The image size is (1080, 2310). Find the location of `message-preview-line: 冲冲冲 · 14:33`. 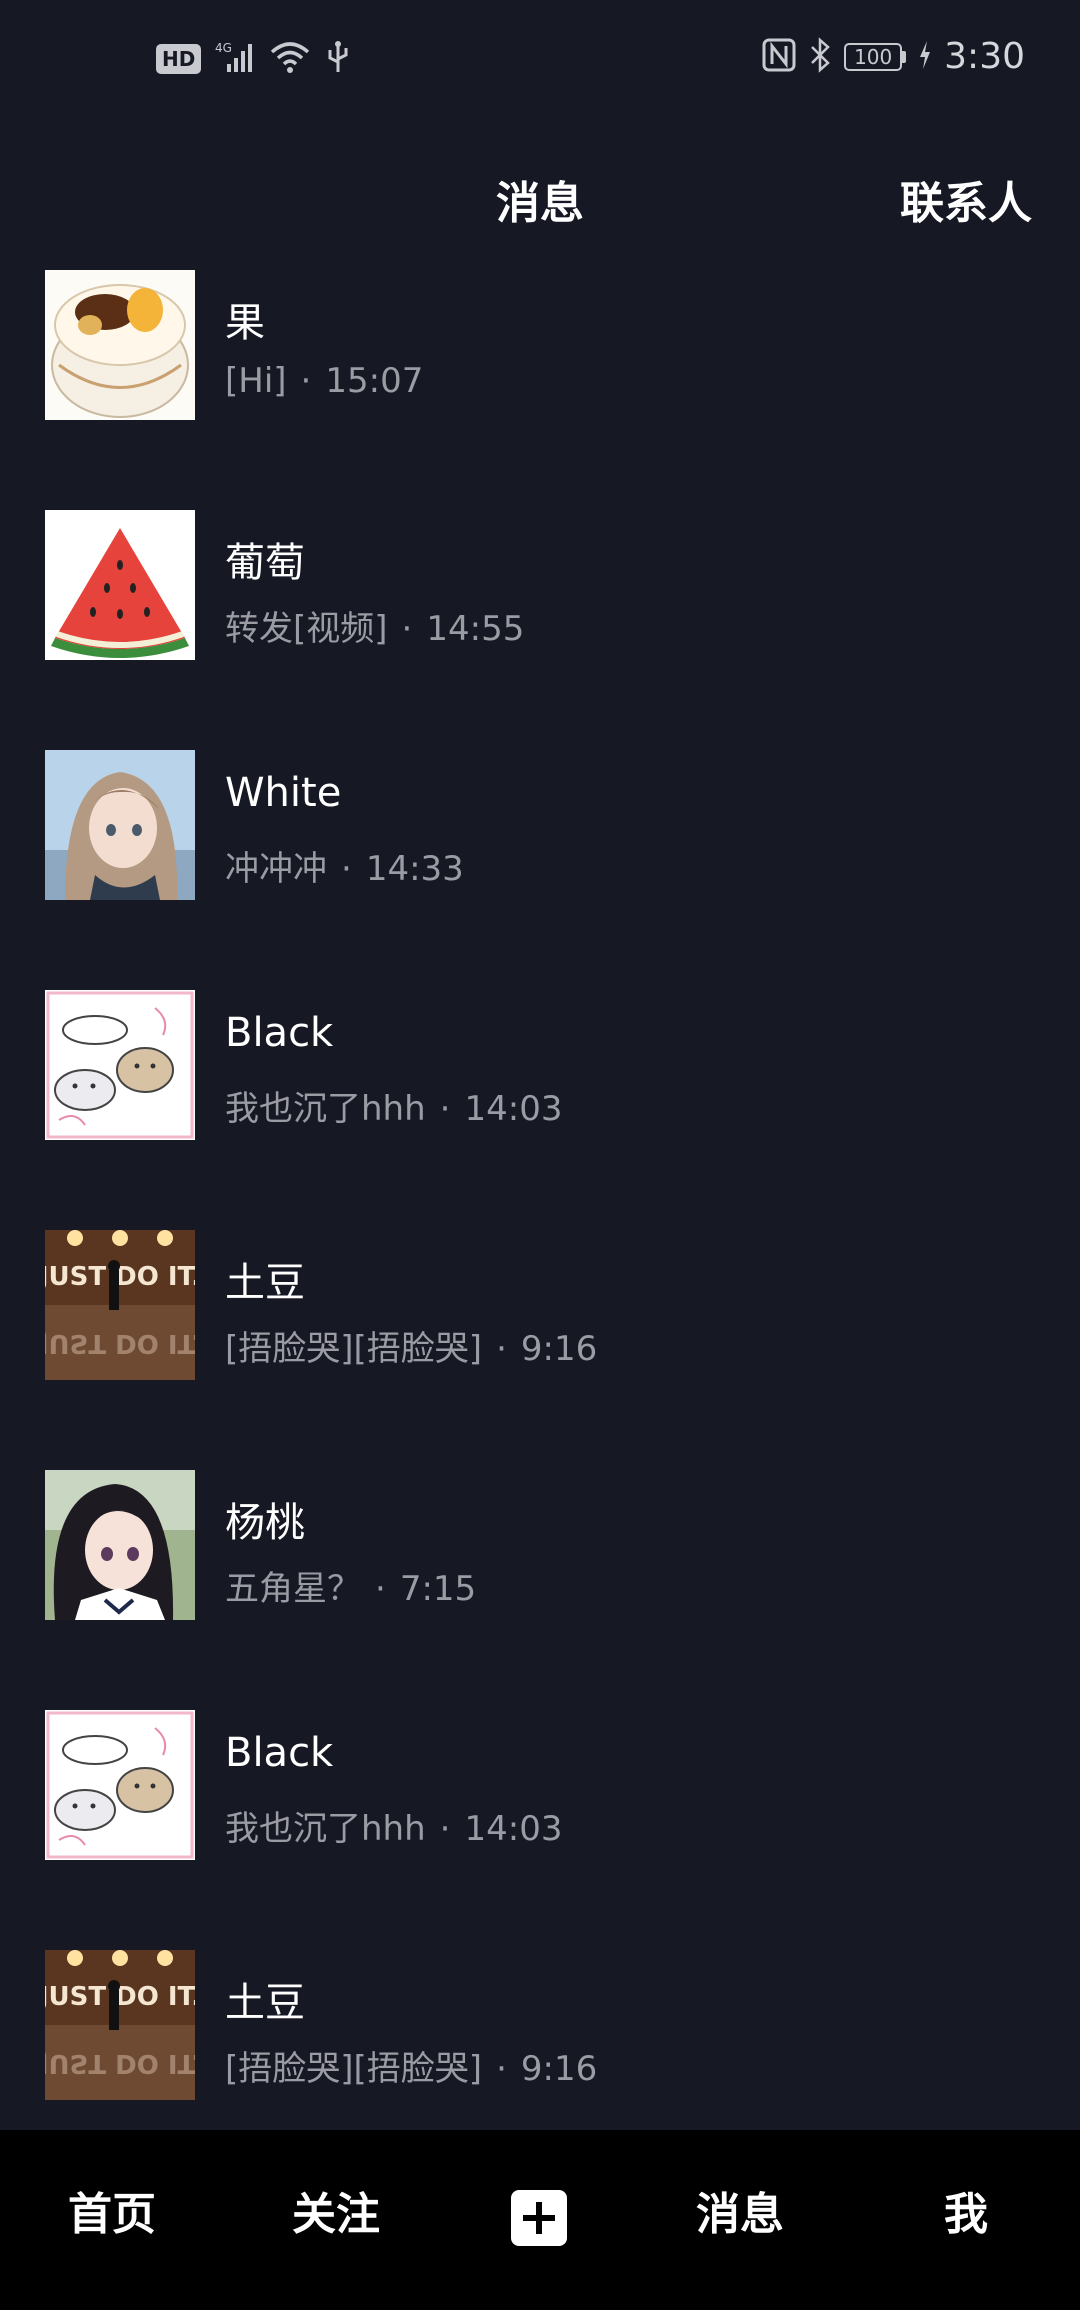

message-preview-line: 冲冲冲 · 14:33 is located at coordinates (344, 865).